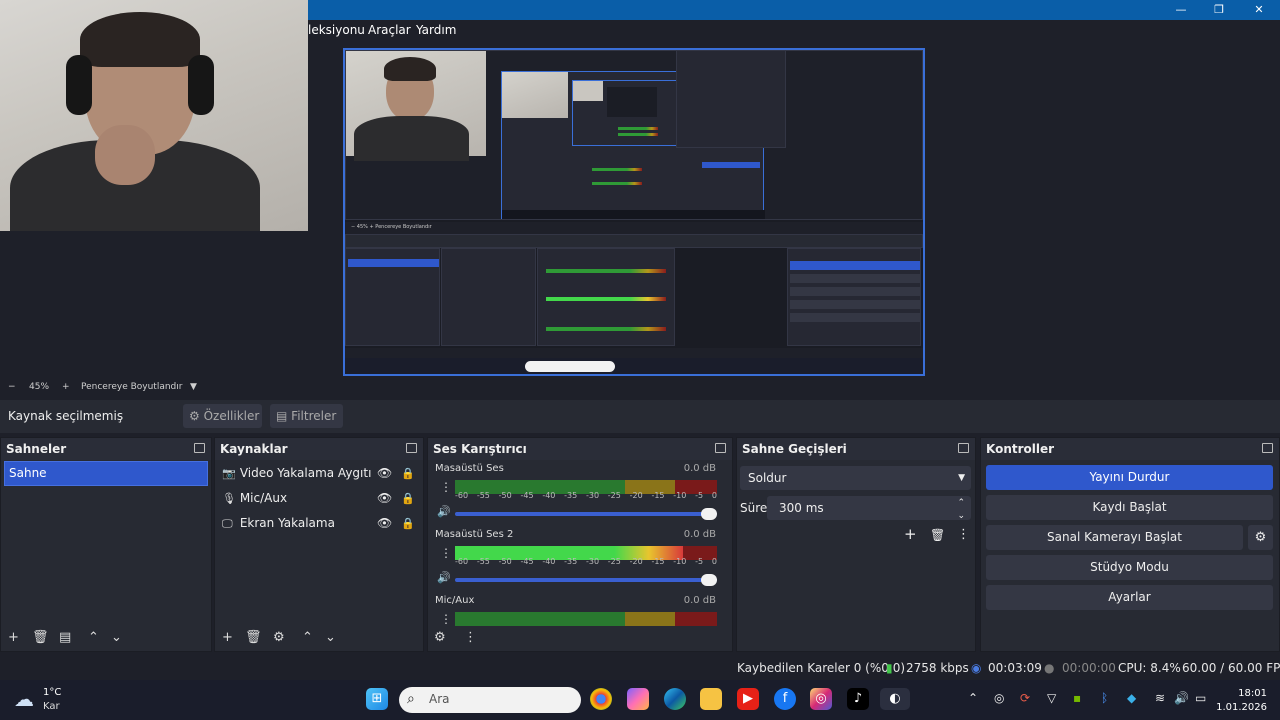  Describe the element at coordinates (1129, 567) in the screenshot. I see `studio-mode-button: Stüdyo Modu` at that location.